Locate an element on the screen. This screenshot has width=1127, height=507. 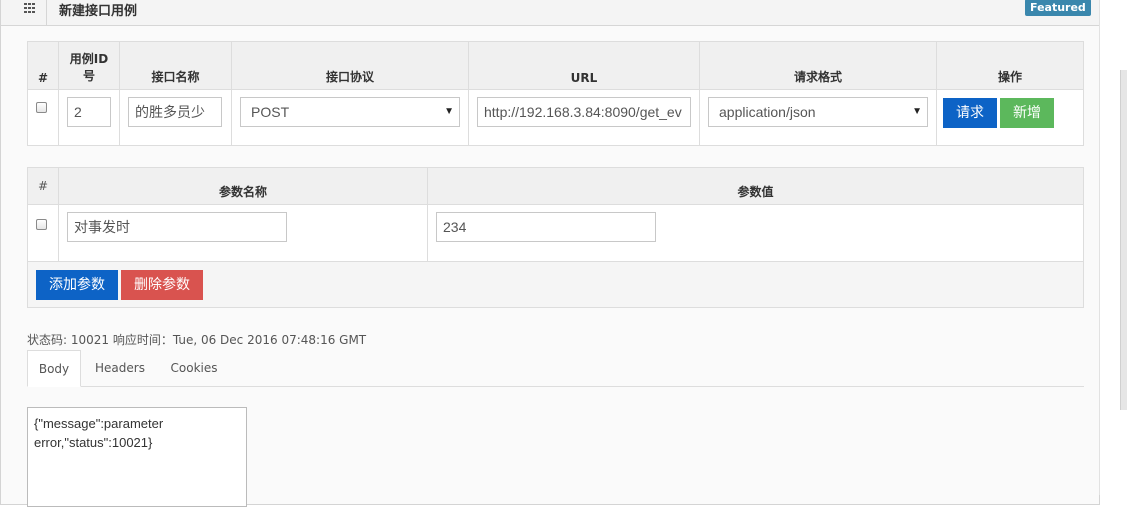
param-name-cell: 对事发时 is located at coordinates (243, 233).